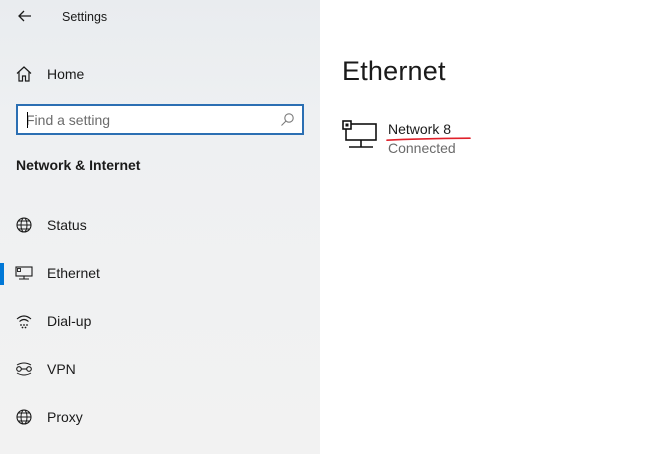 This screenshot has height=454, width=672. What do you see at coordinates (24, 369) in the screenshot?
I see `vpn-icon` at bounding box center [24, 369].